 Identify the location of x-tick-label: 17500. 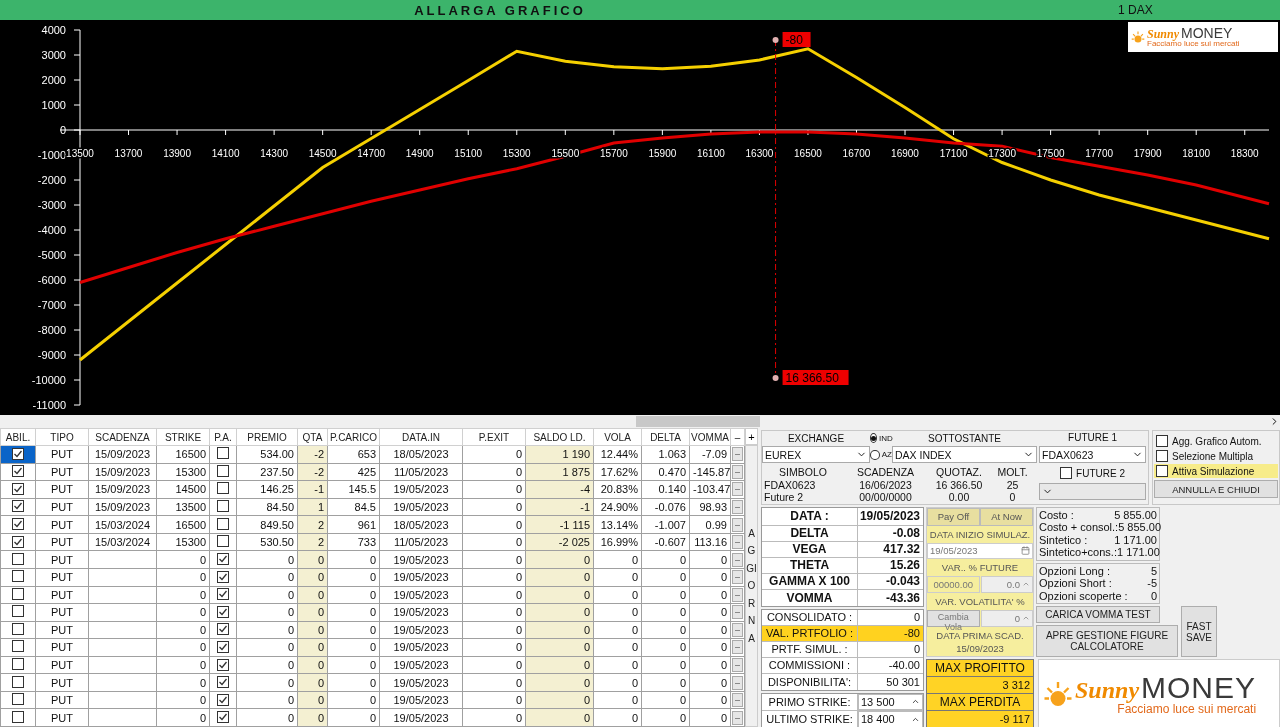
(1050, 153).